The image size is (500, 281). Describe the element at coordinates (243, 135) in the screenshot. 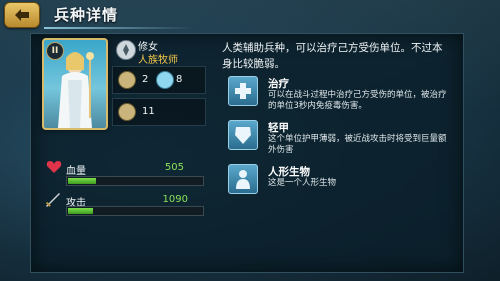

I see `light-armor-icon` at that location.